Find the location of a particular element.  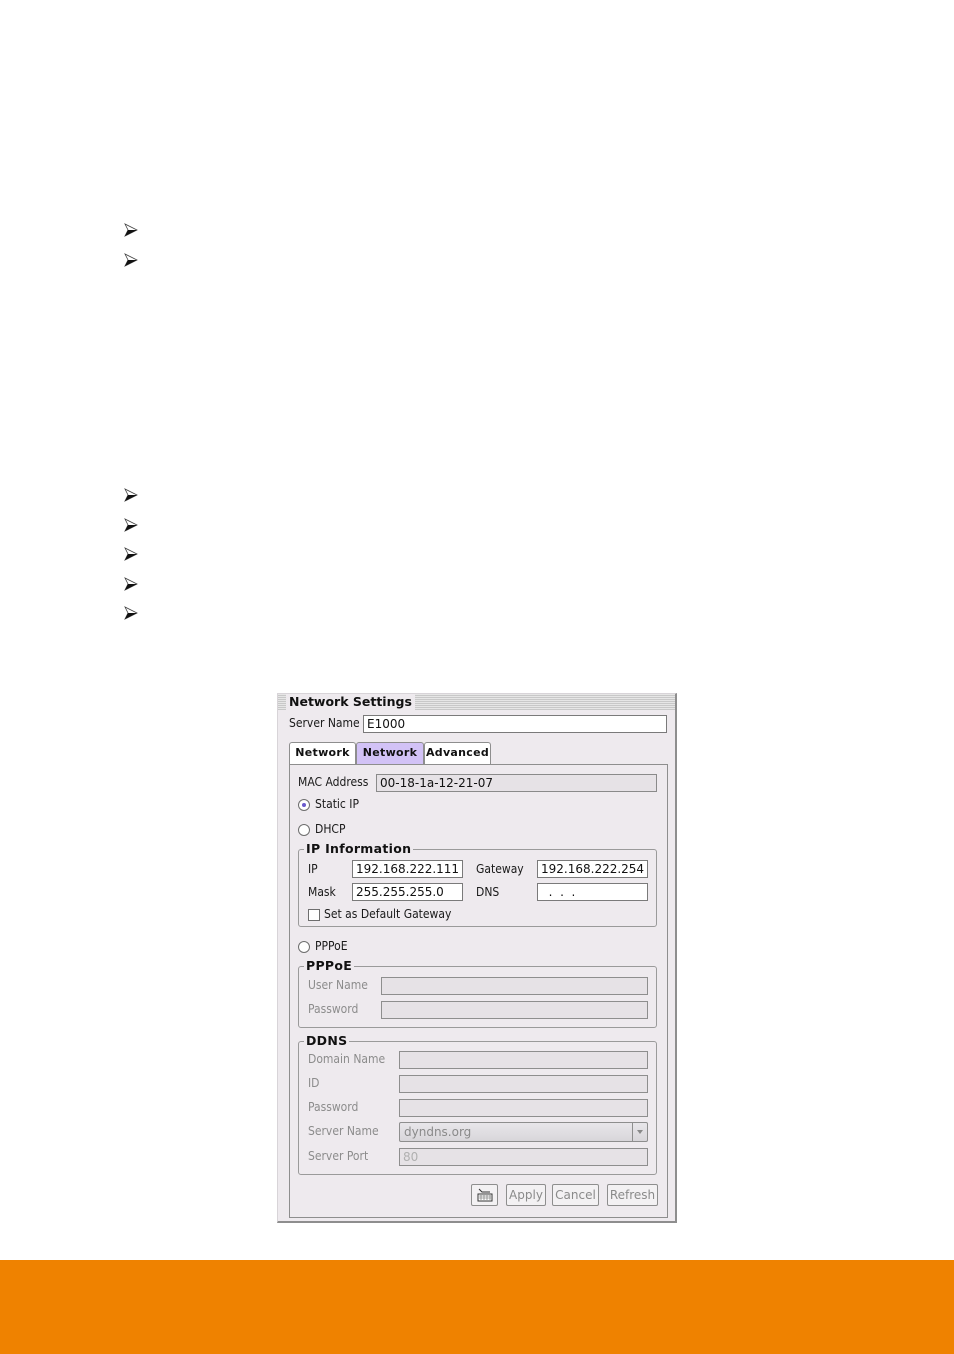

dns-input: . . . is located at coordinates (592, 892).